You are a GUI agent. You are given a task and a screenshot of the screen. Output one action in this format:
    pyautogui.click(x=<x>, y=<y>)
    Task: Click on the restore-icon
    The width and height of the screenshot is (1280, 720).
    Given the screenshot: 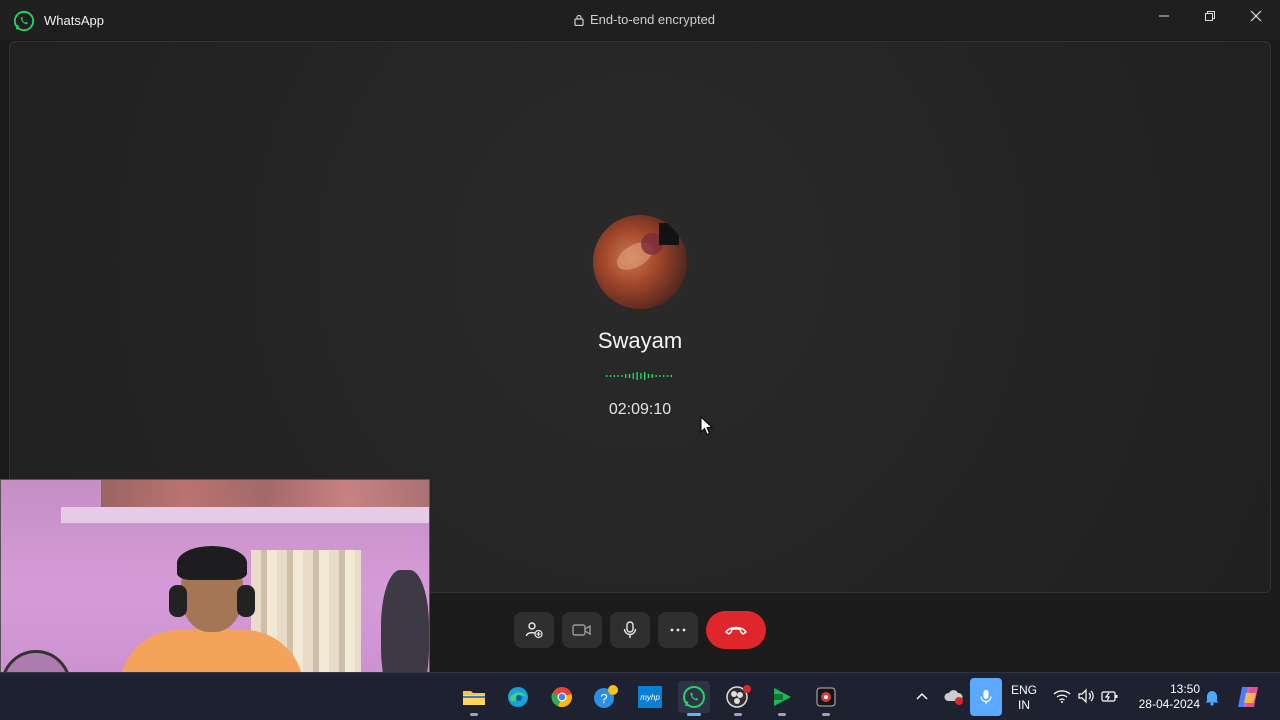 What is the action you would take?
    pyautogui.click(x=1210, y=16)
    